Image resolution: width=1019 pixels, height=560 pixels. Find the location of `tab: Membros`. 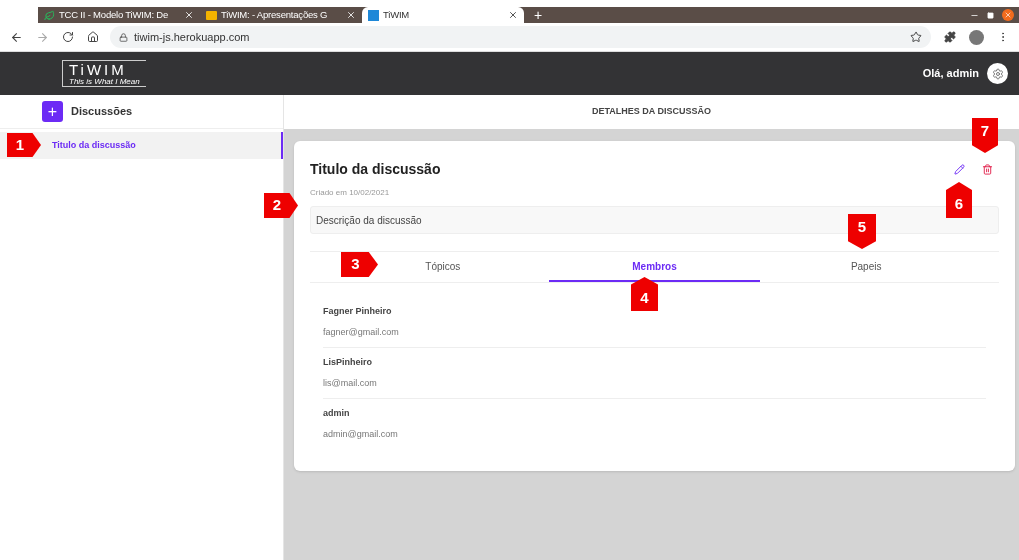

tab: Membros is located at coordinates (654, 266).